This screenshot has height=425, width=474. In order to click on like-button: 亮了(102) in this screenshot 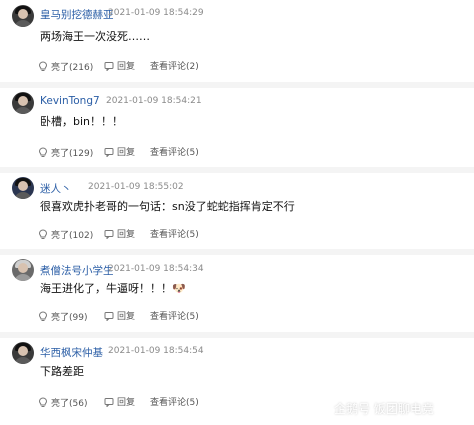, I will do `click(65, 235)`.